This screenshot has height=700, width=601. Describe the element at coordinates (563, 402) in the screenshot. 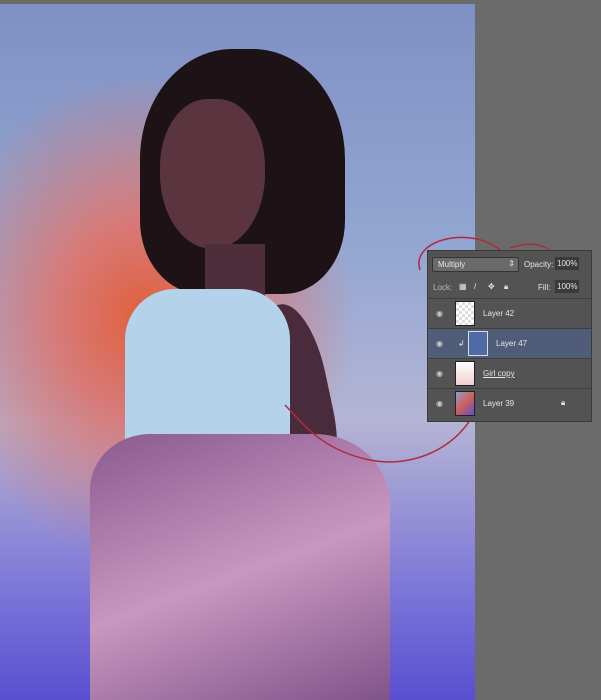

I see `lock-icon: 🔒︎` at that location.